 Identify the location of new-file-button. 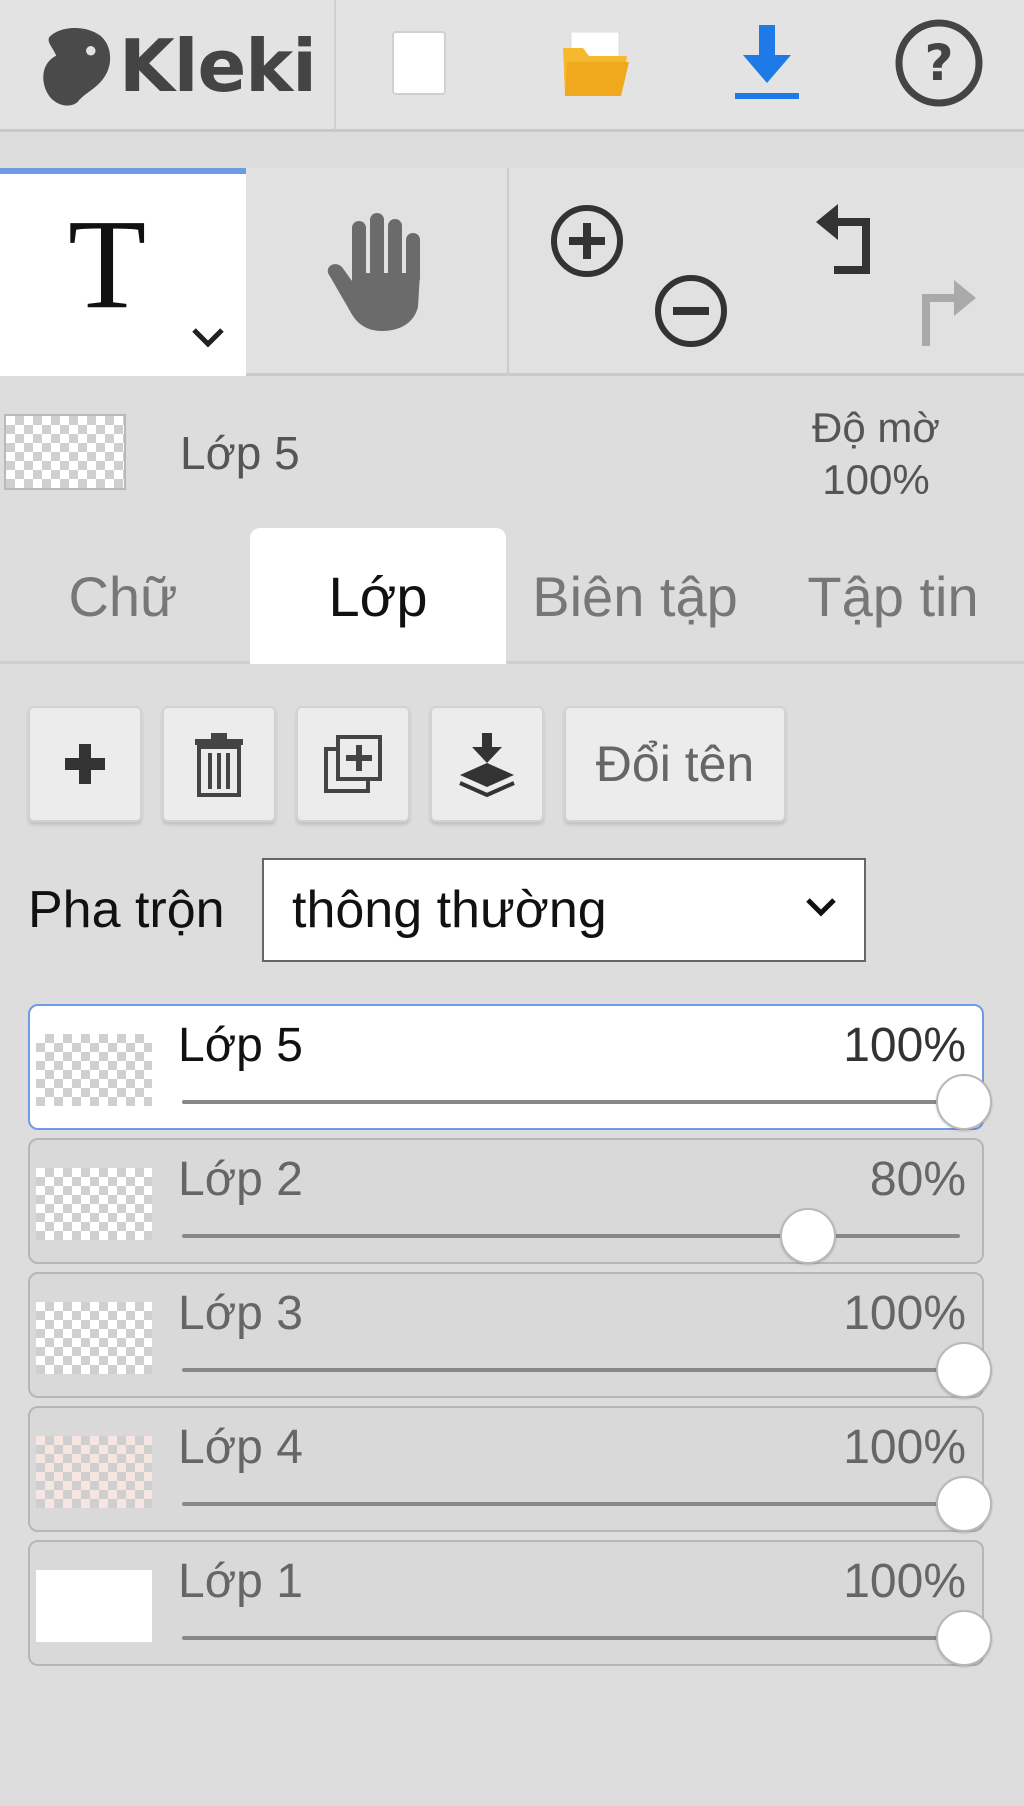
(419, 63).